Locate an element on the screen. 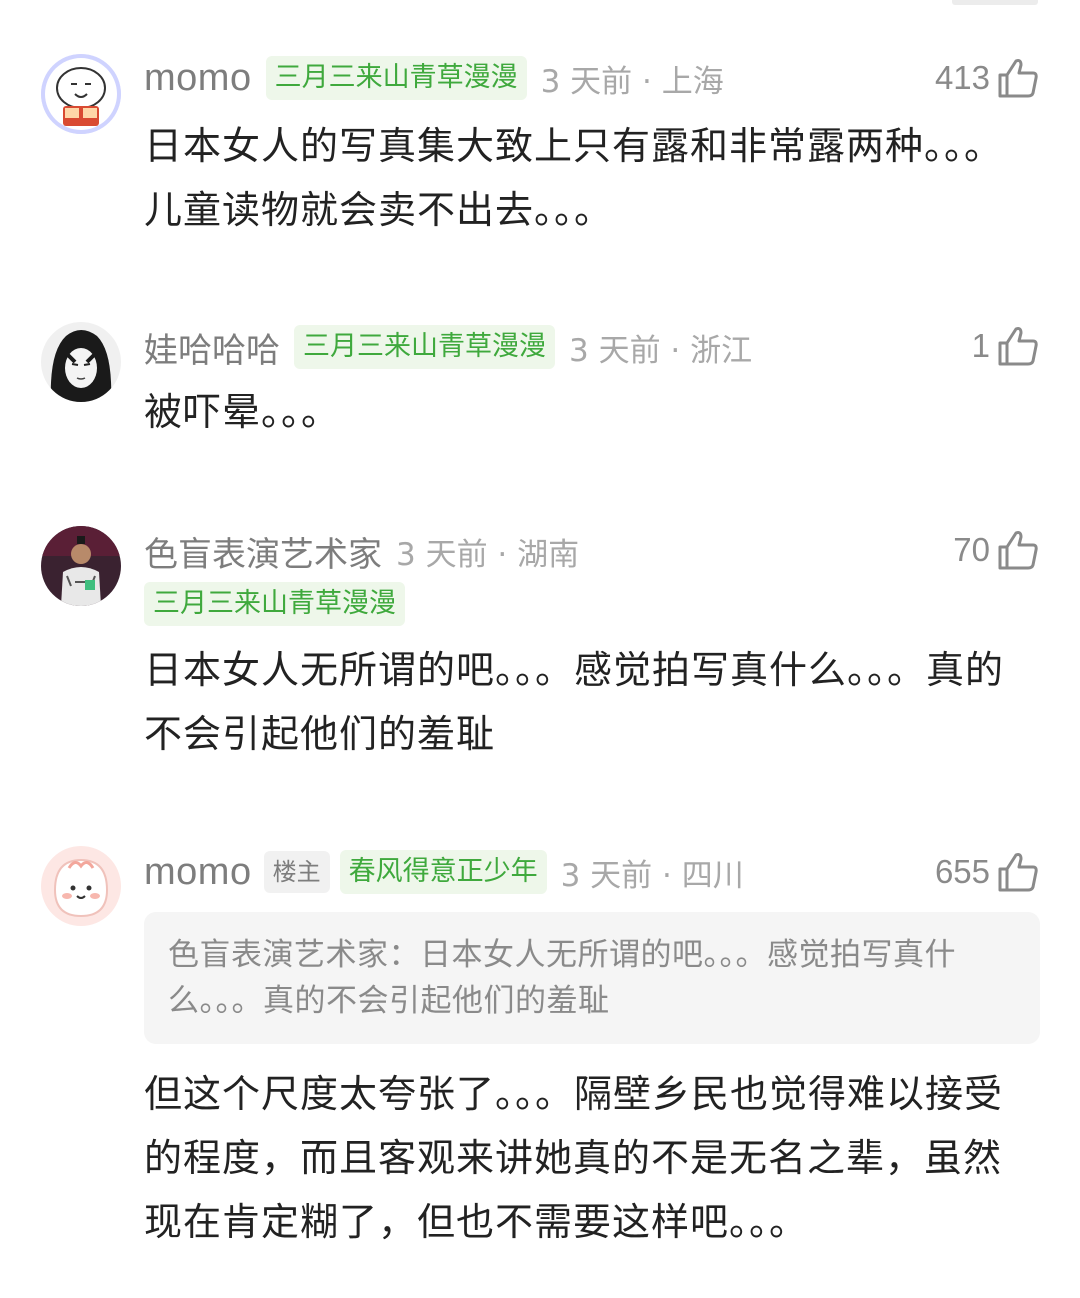 This screenshot has height=1298, width=1080. username: 娃哈哈哈 is located at coordinates (212, 347).